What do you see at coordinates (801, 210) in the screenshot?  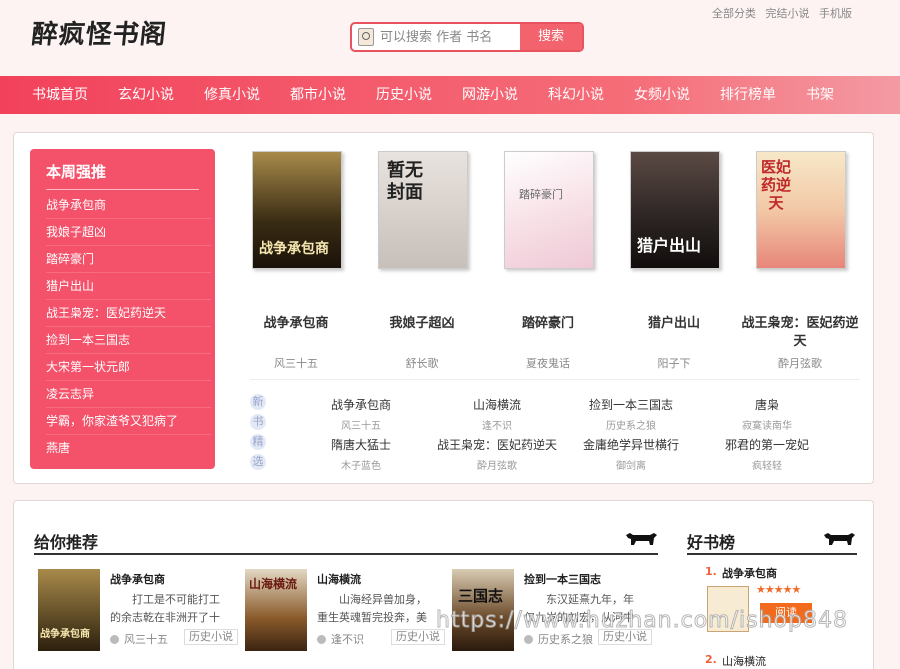 I see `book-cover: 医妃药逆天` at bounding box center [801, 210].